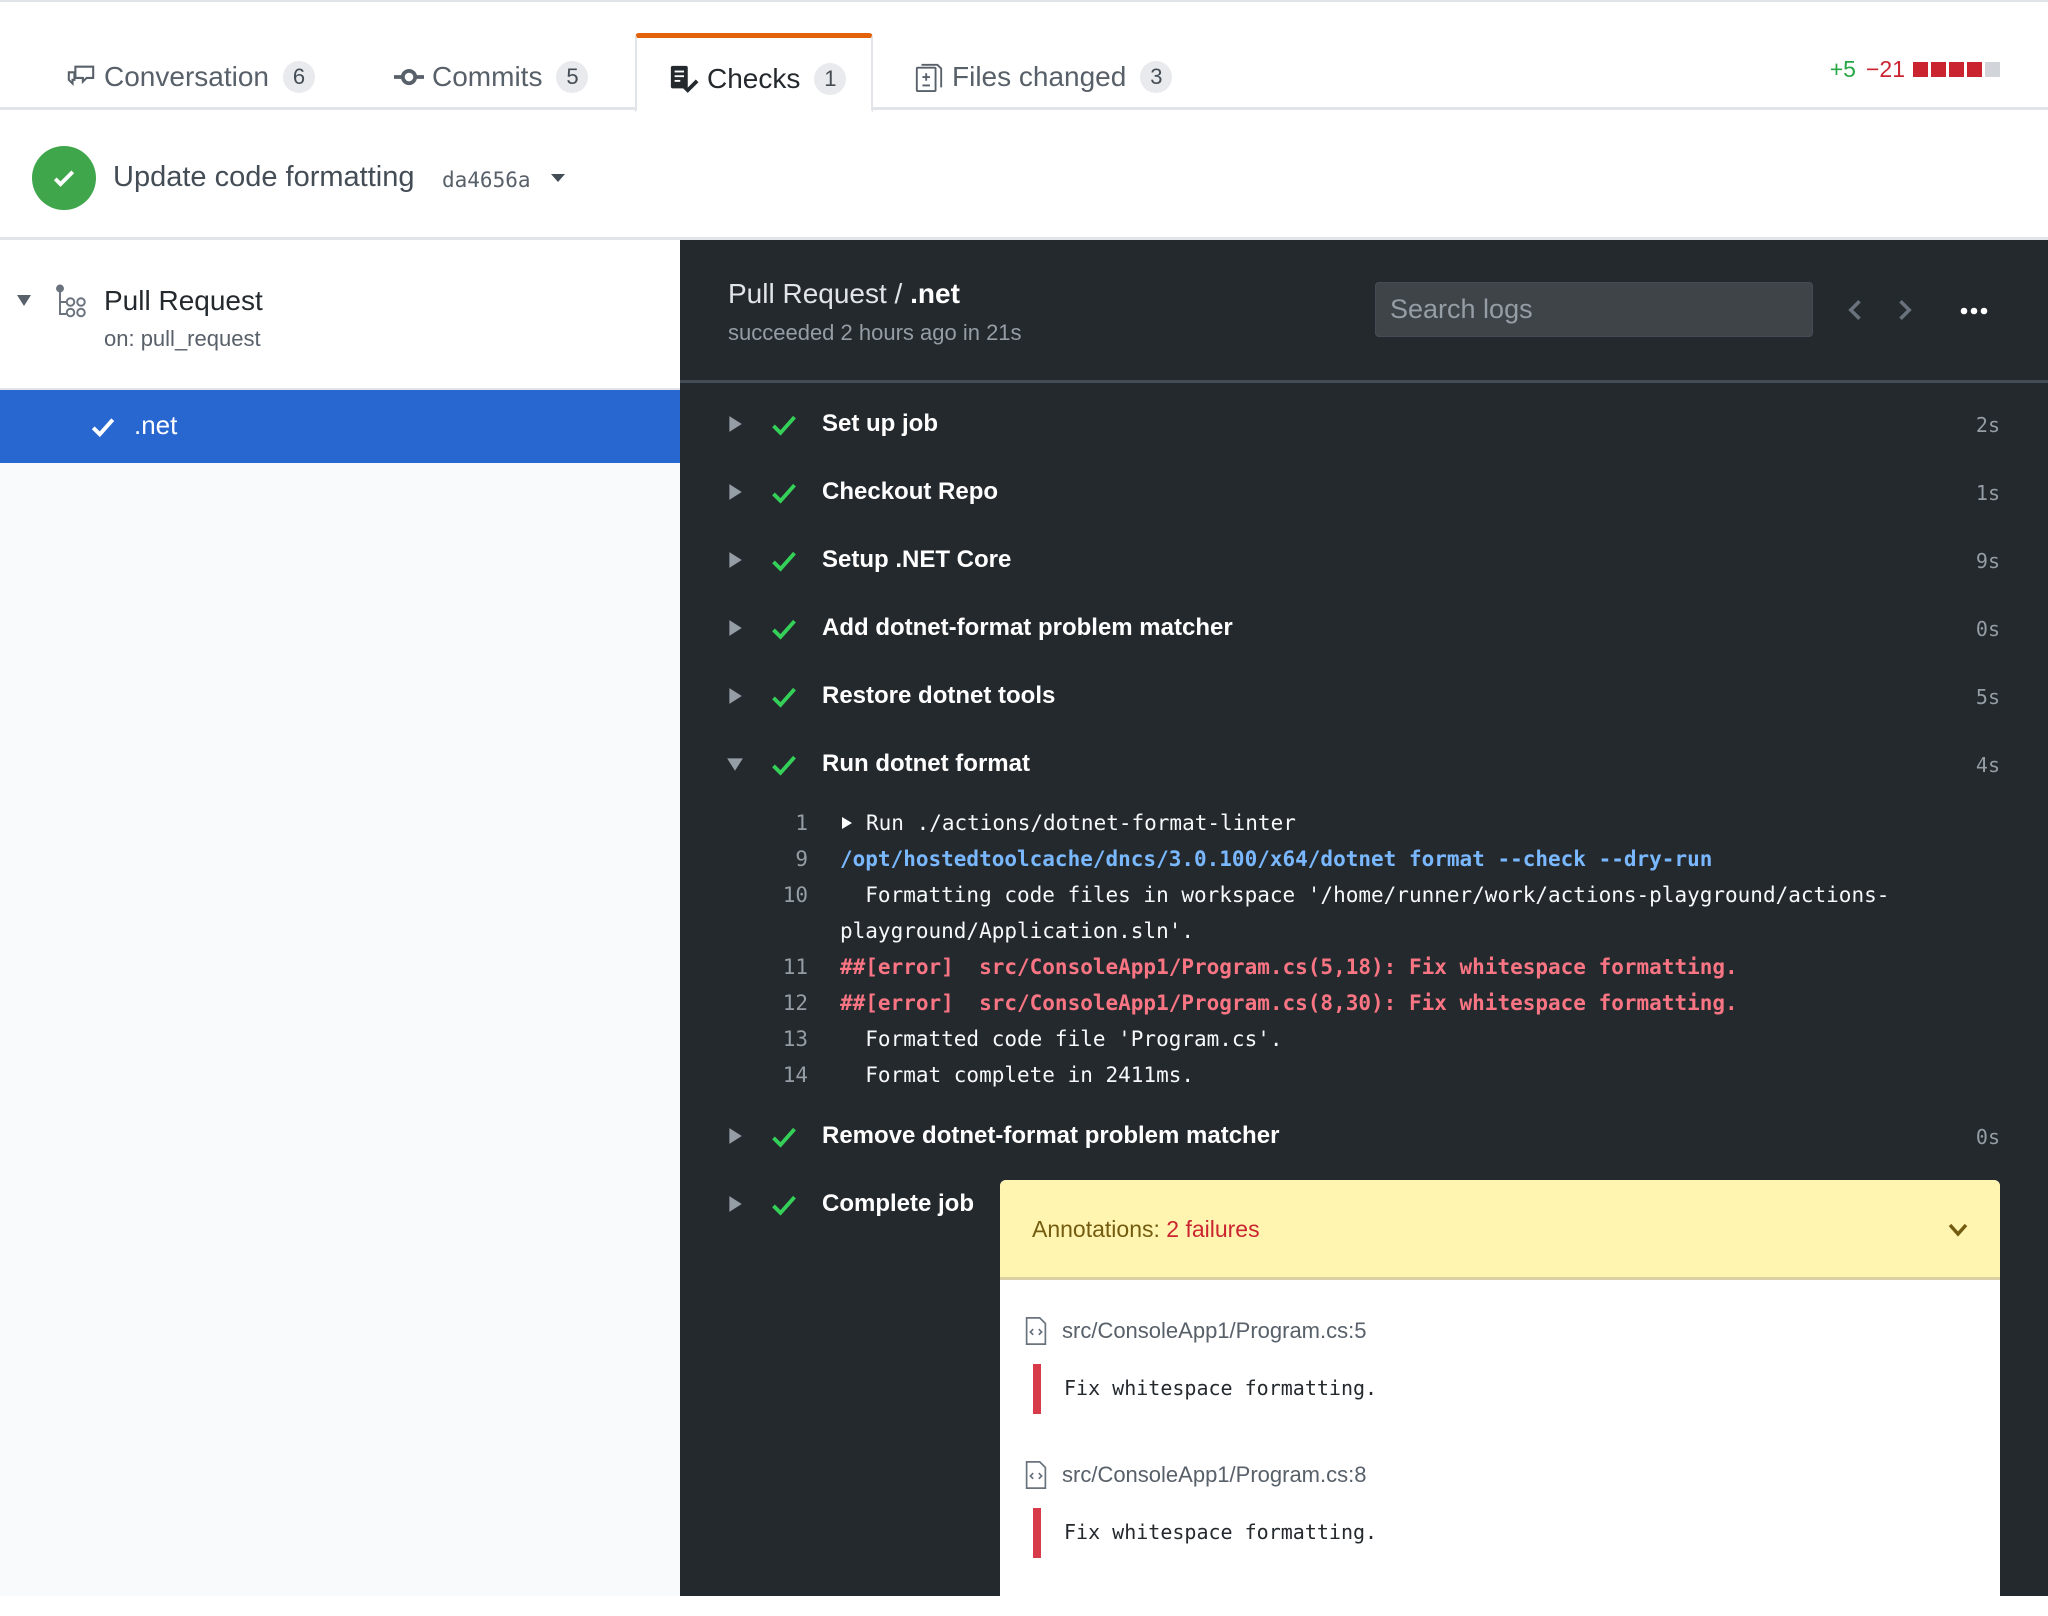 This screenshot has width=2048, height=1616. Describe the element at coordinates (1364, 493) in the screenshot. I see `step-row: Checkout Repo 1s` at that location.